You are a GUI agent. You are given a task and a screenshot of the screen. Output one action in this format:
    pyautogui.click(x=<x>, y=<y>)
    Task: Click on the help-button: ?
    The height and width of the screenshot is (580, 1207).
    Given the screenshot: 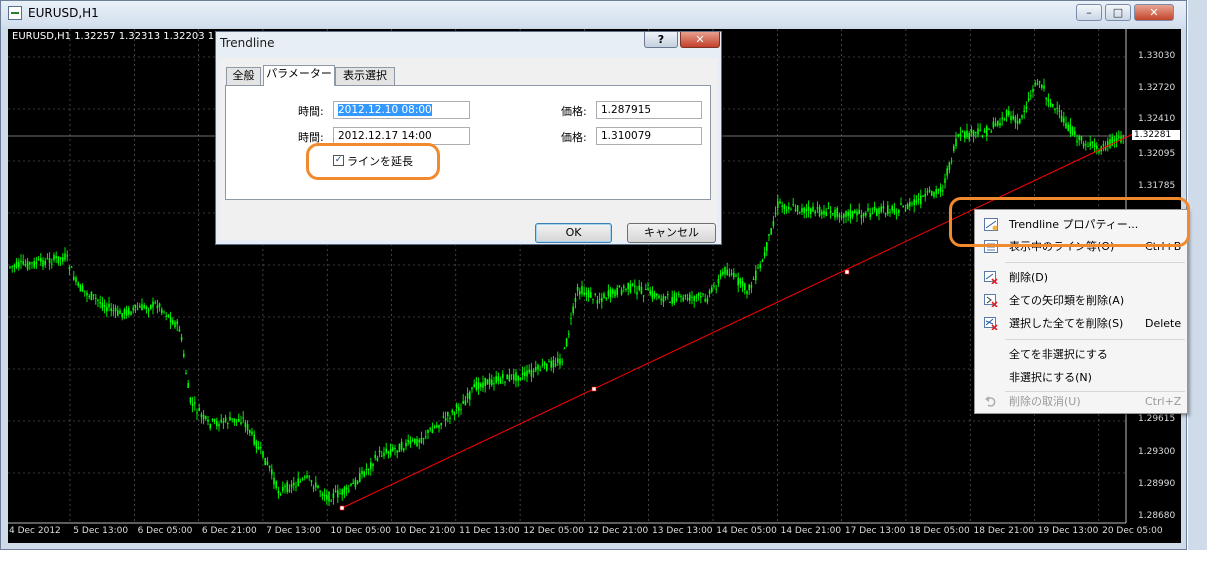 What is the action you would take?
    pyautogui.click(x=661, y=40)
    